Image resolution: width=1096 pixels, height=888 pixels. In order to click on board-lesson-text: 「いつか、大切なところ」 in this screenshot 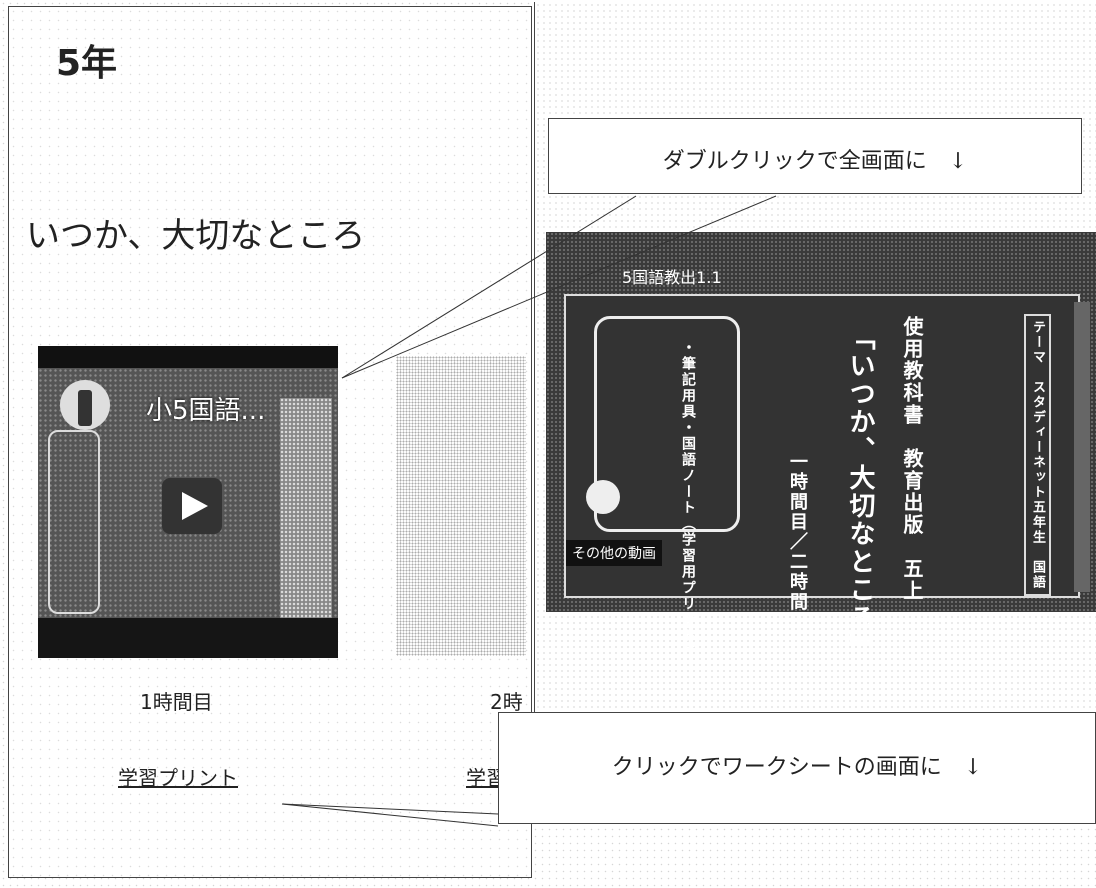, I will do `click(860, 492)`.